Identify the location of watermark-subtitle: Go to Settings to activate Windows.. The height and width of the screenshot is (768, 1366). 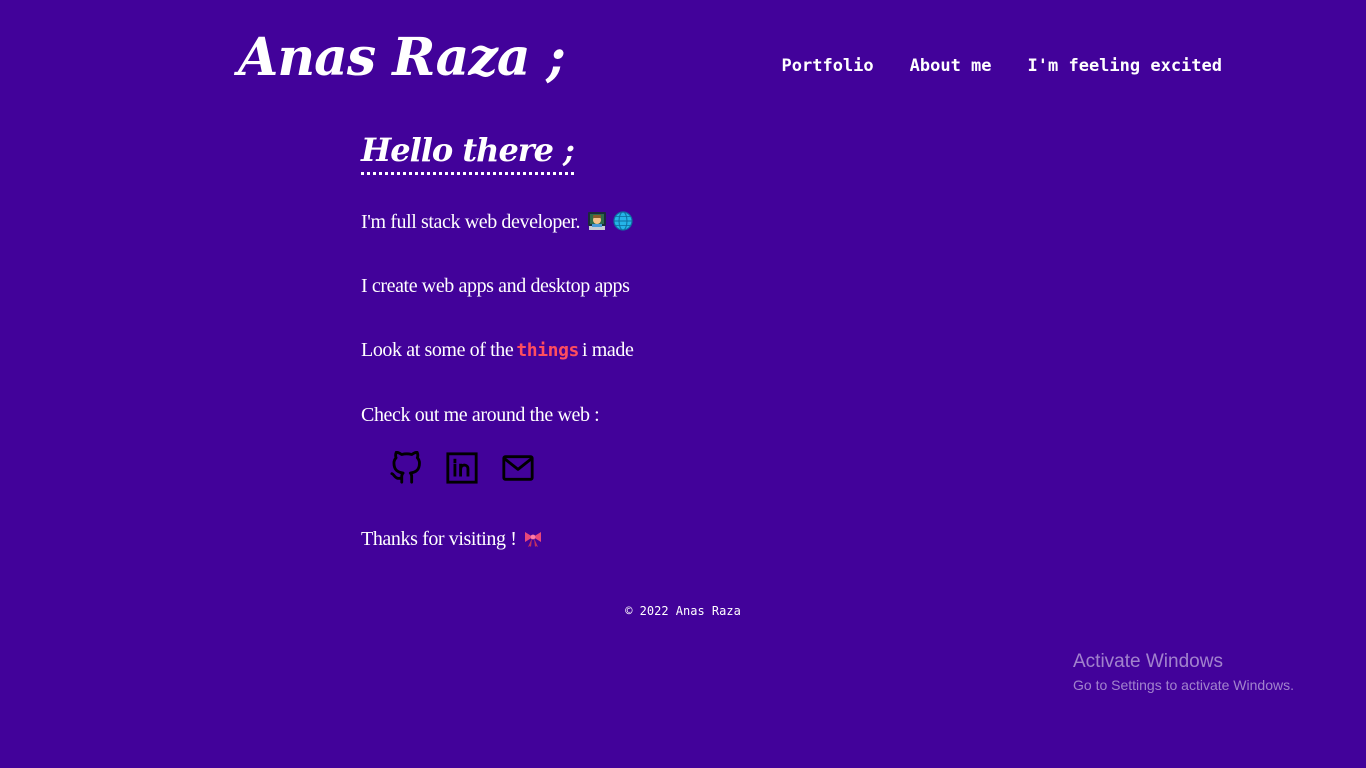
(1183, 685).